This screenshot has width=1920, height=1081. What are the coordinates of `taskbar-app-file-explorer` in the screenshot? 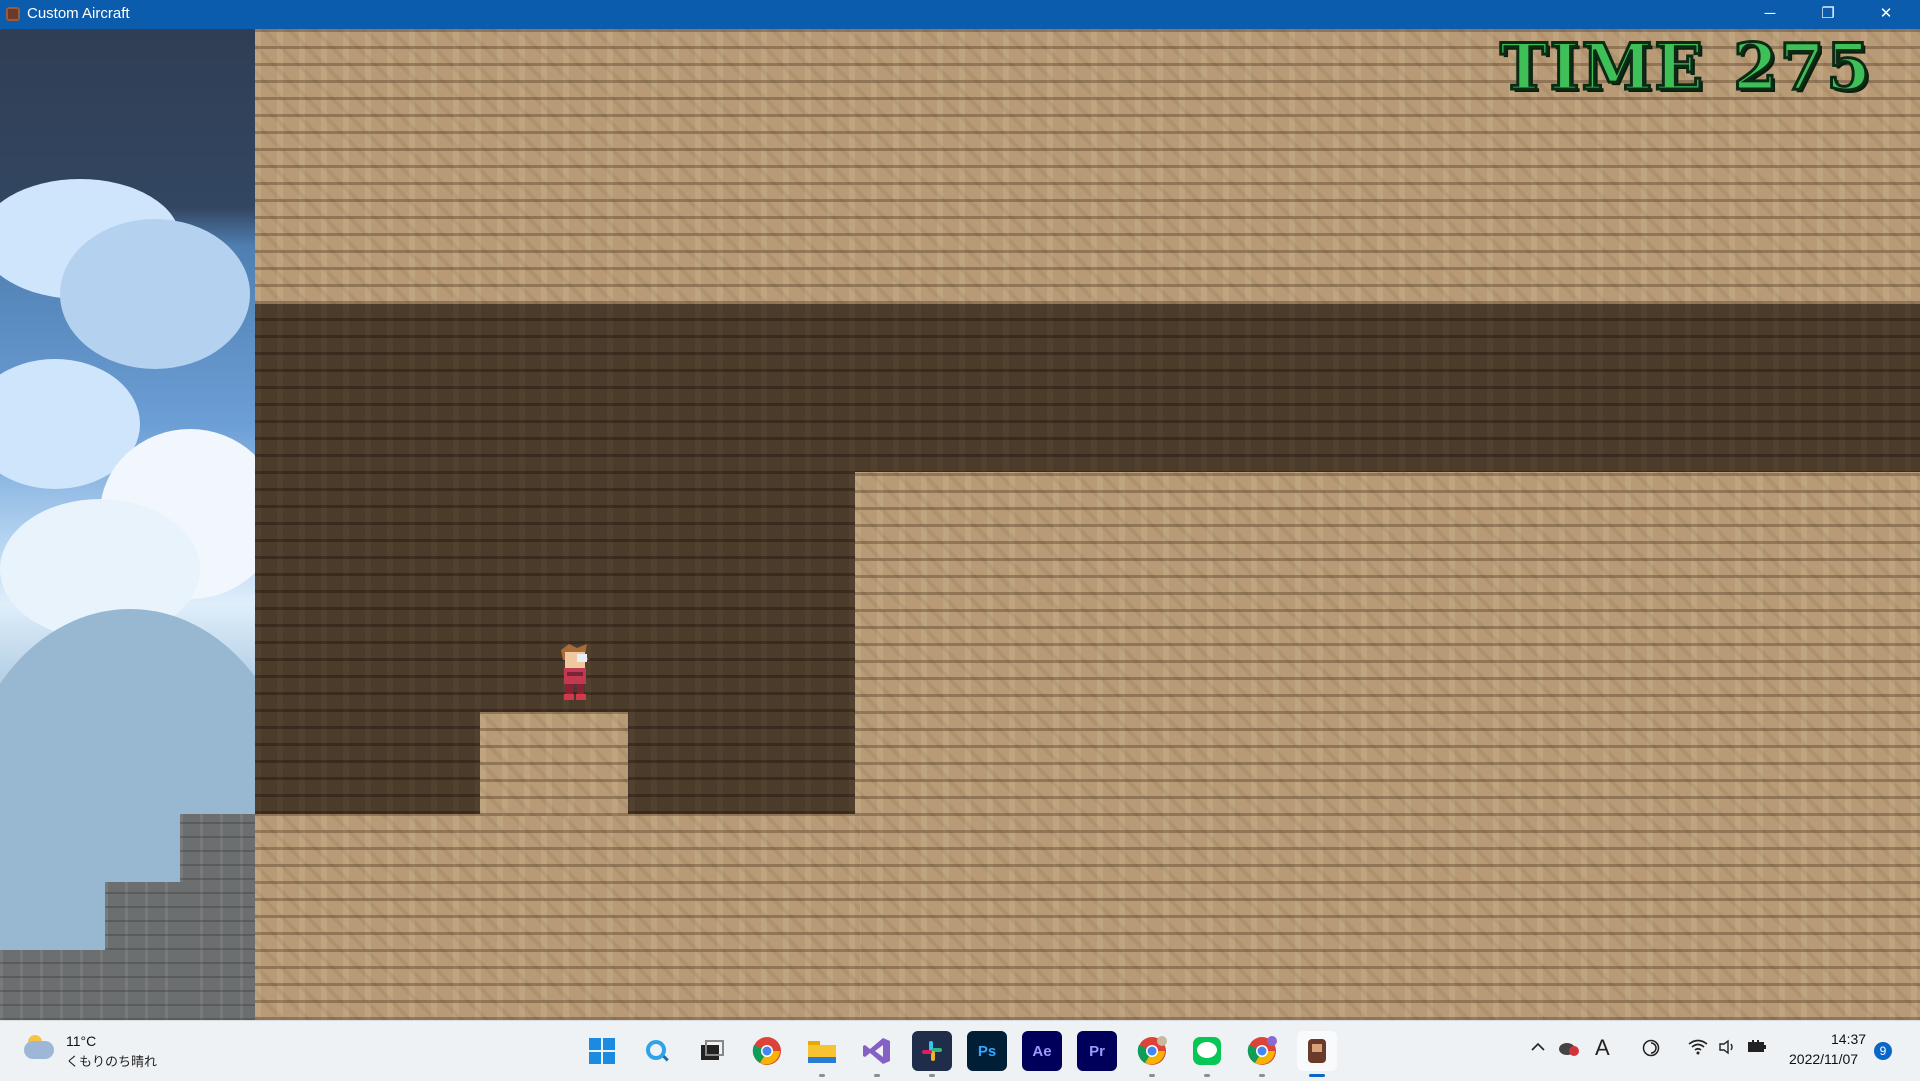 It's located at (822, 1054).